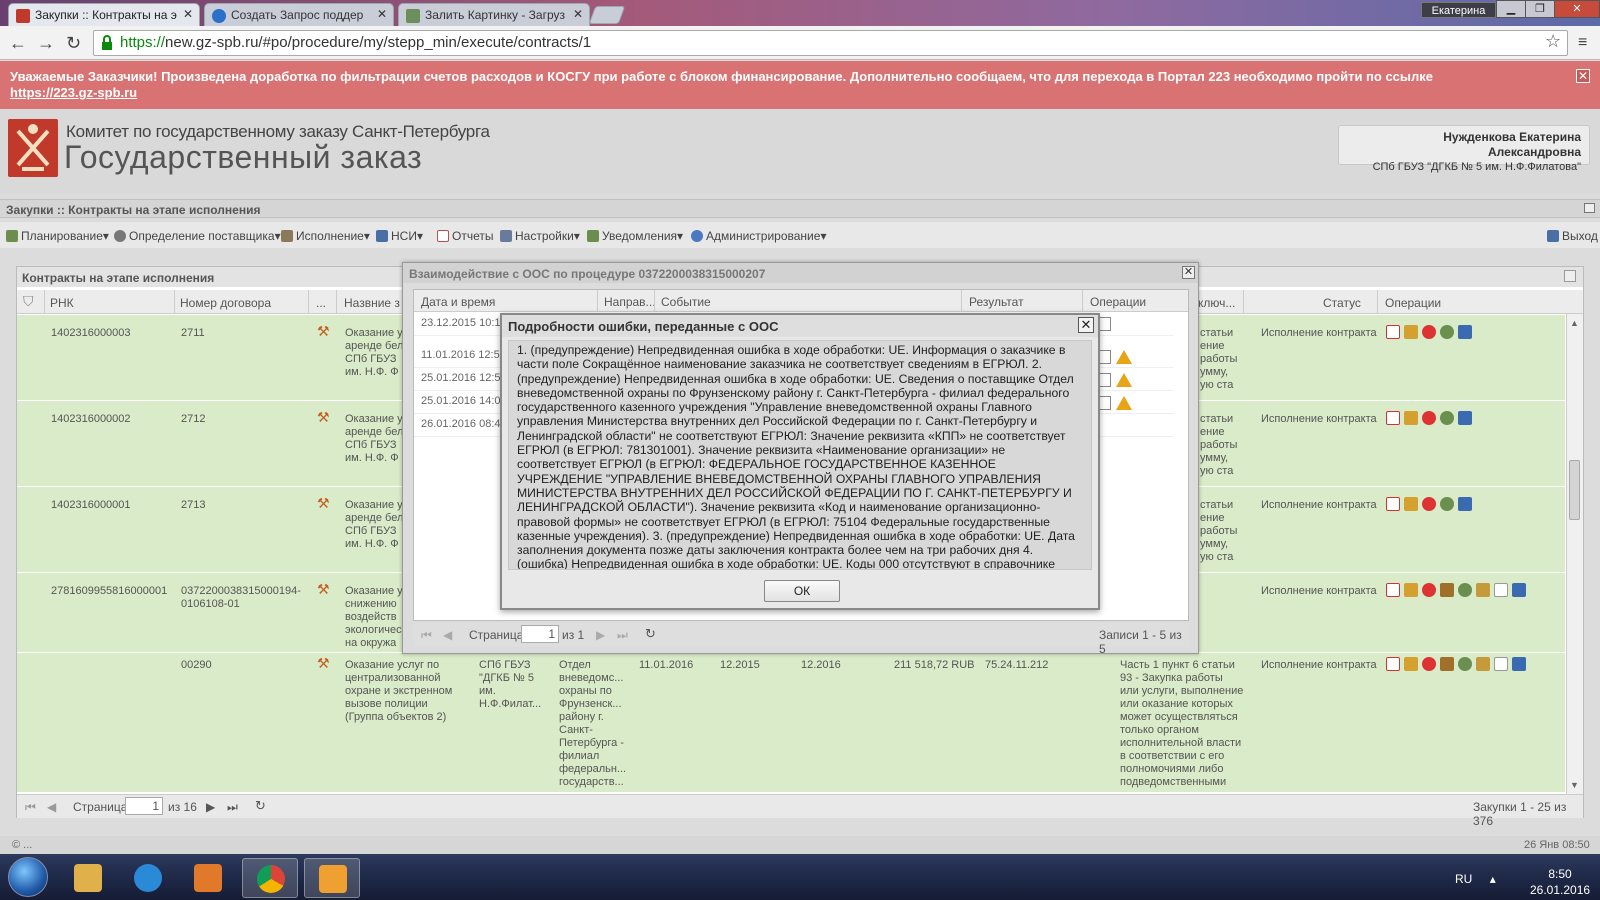 The height and width of the screenshot is (900, 1600). Describe the element at coordinates (399, 236) in the screenshot. I see `menu-nsi: НСИ▾` at that location.